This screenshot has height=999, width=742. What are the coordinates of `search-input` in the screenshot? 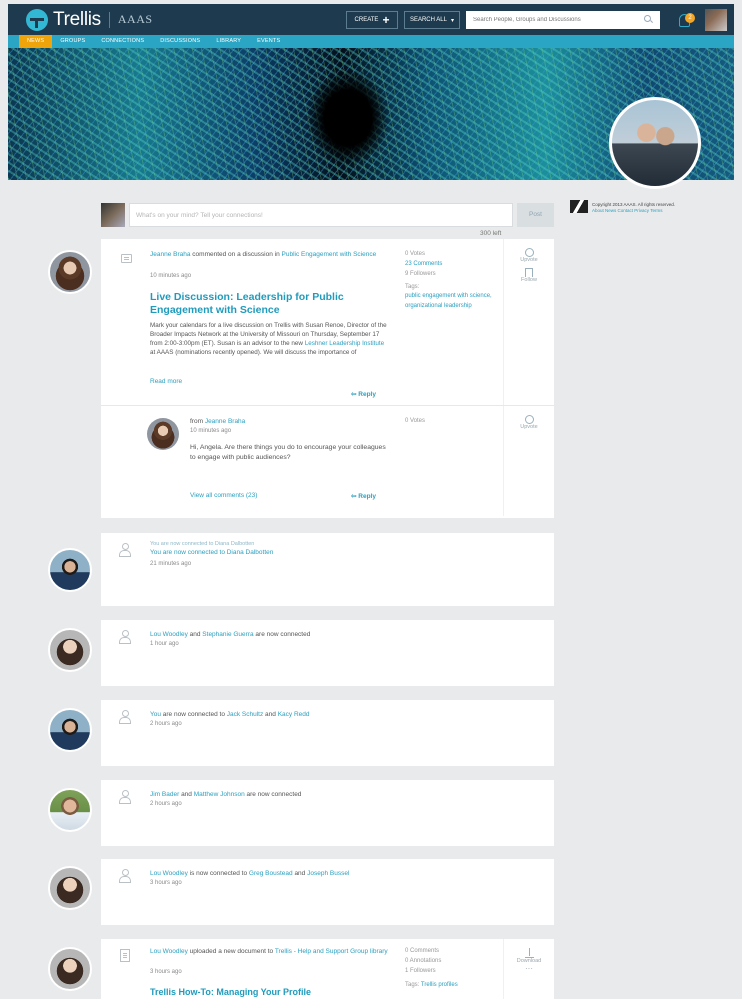 It's located at (551, 20).